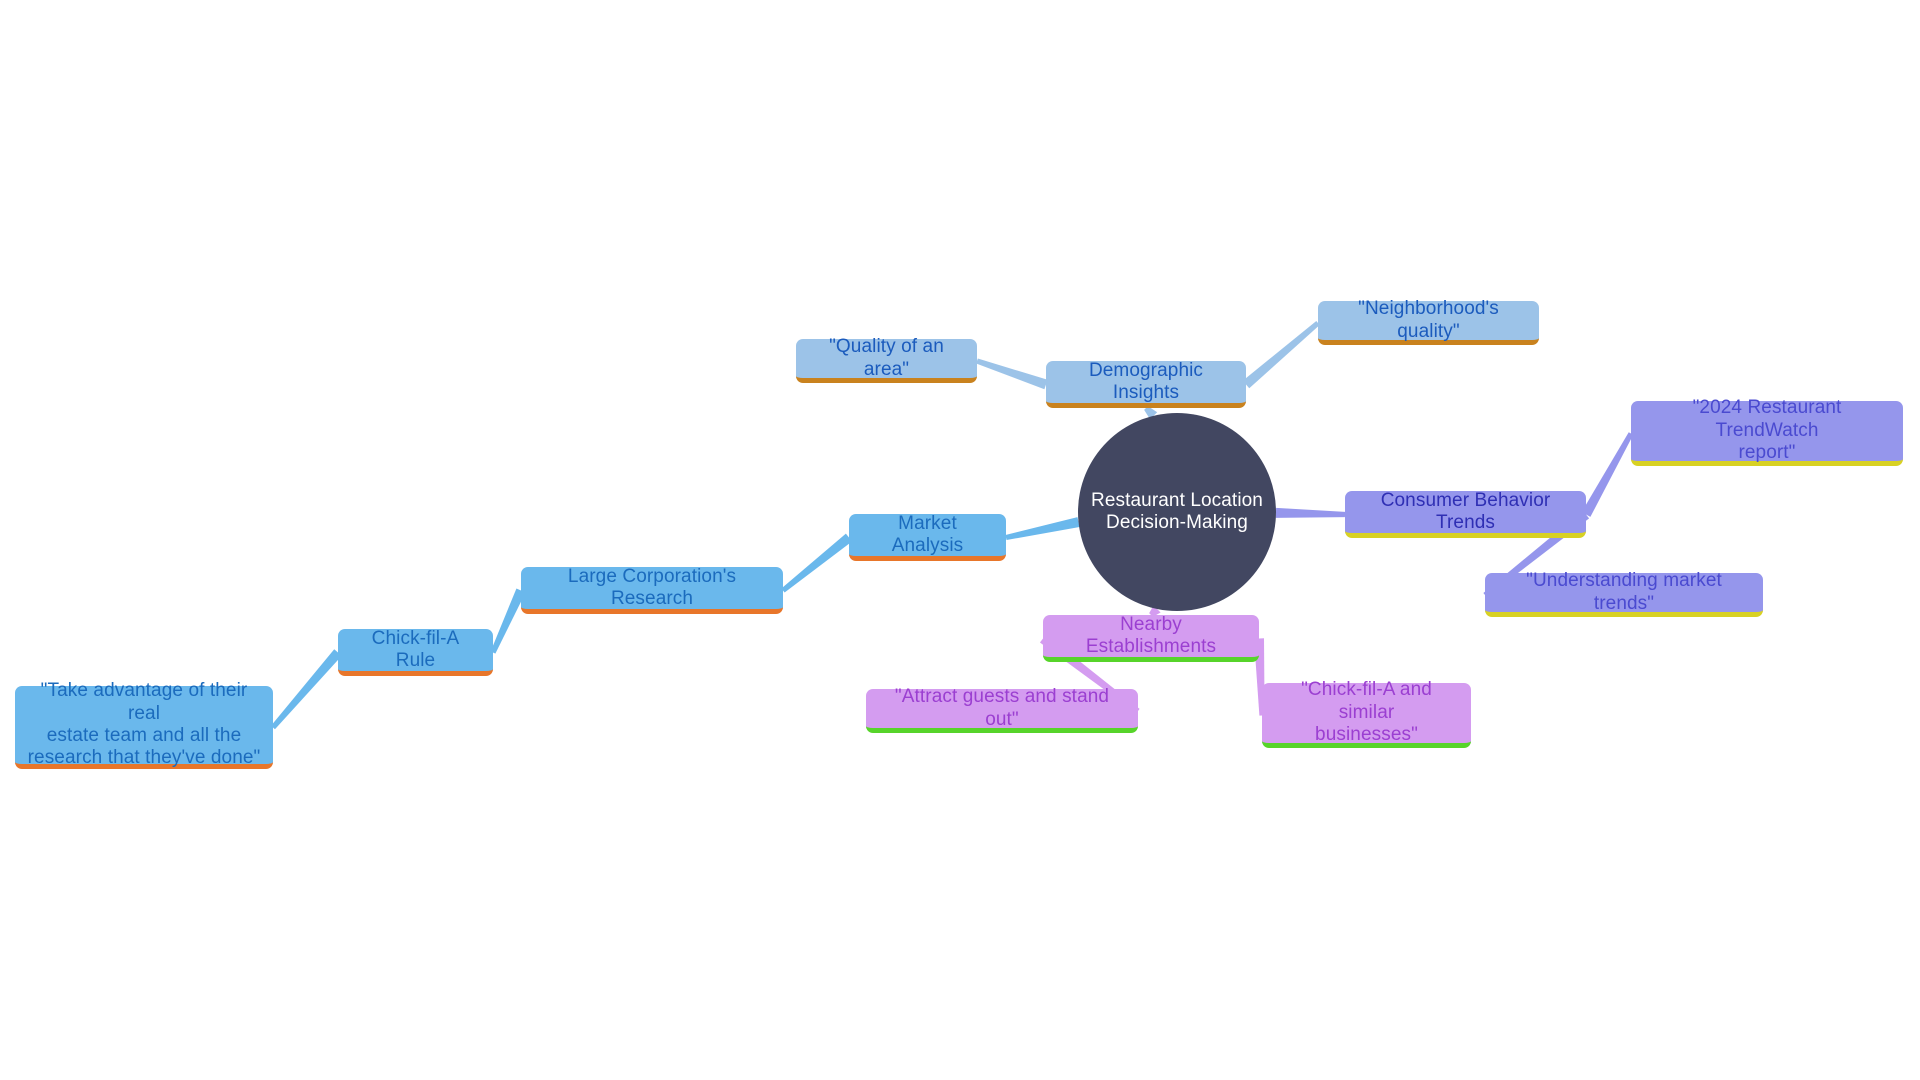 Image resolution: width=1920 pixels, height=1080 pixels. Describe the element at coordinates (817, 563) in the screenshot. I see `edge-market-large-corp` at that location.